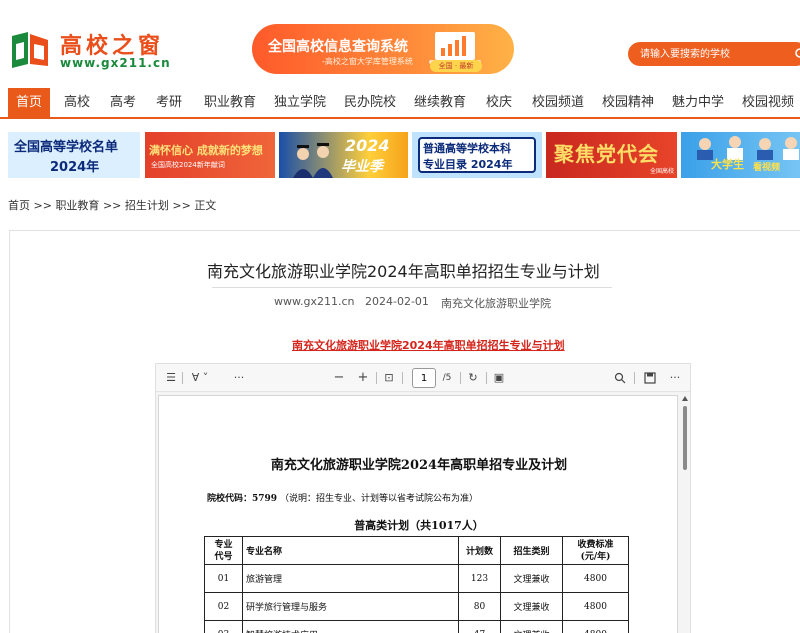 The image size is (800, 633). What do you see at coordinates (223, 578) in the screenshot?
I see `cell-code: 01` at bounding box center [223, 578].